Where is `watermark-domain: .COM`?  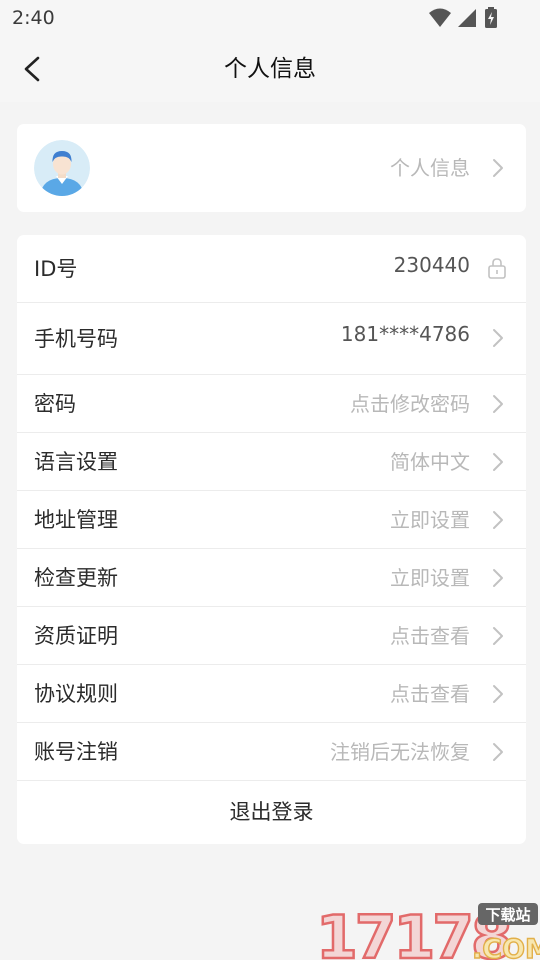 watermark-domain: .COM is located at coordinates (506, 947).